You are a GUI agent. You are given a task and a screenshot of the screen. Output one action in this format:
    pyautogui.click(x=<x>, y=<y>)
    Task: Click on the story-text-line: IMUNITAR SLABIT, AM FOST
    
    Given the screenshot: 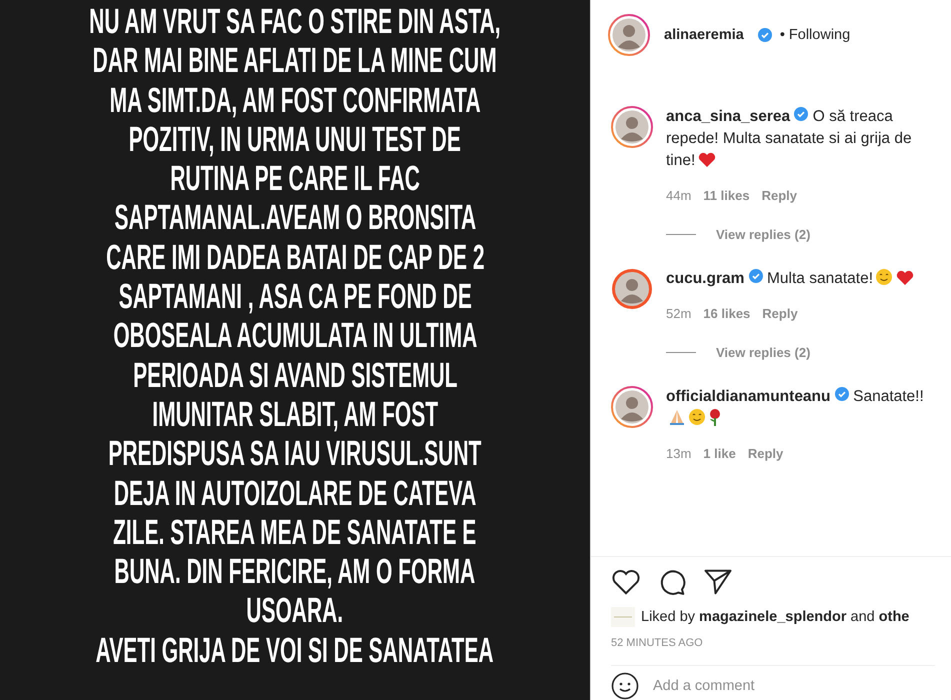 What is the action you would take?
    pyautogui.click(x=295, y=414)
    